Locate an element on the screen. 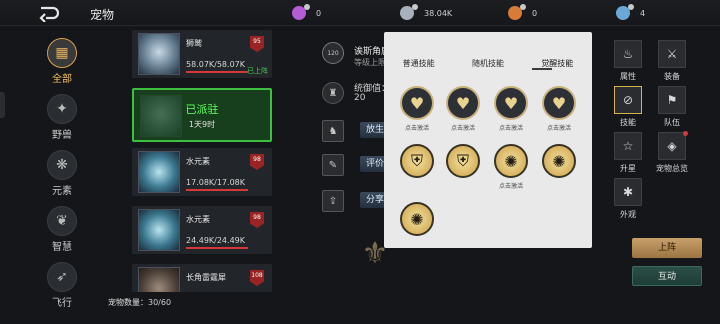 Image resolution: width=720 pixels, height=324 pixels. beast-icon: ✦ is located at coordinates (62, 109).